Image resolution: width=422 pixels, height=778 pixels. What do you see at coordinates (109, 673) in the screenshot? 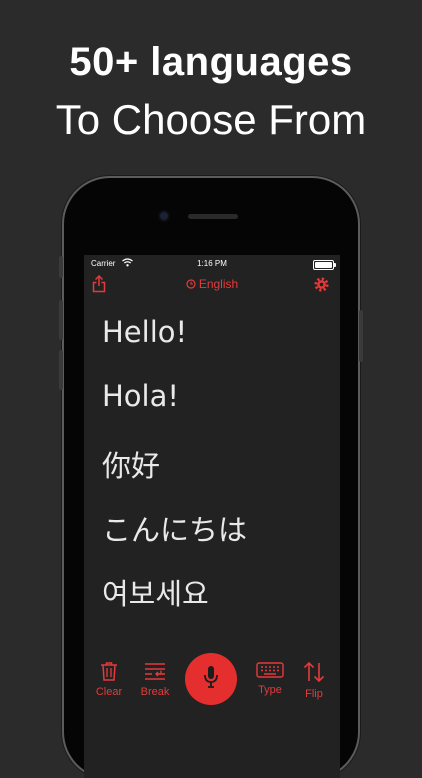
I see `trash-icon` at bounding box center [109, 673].